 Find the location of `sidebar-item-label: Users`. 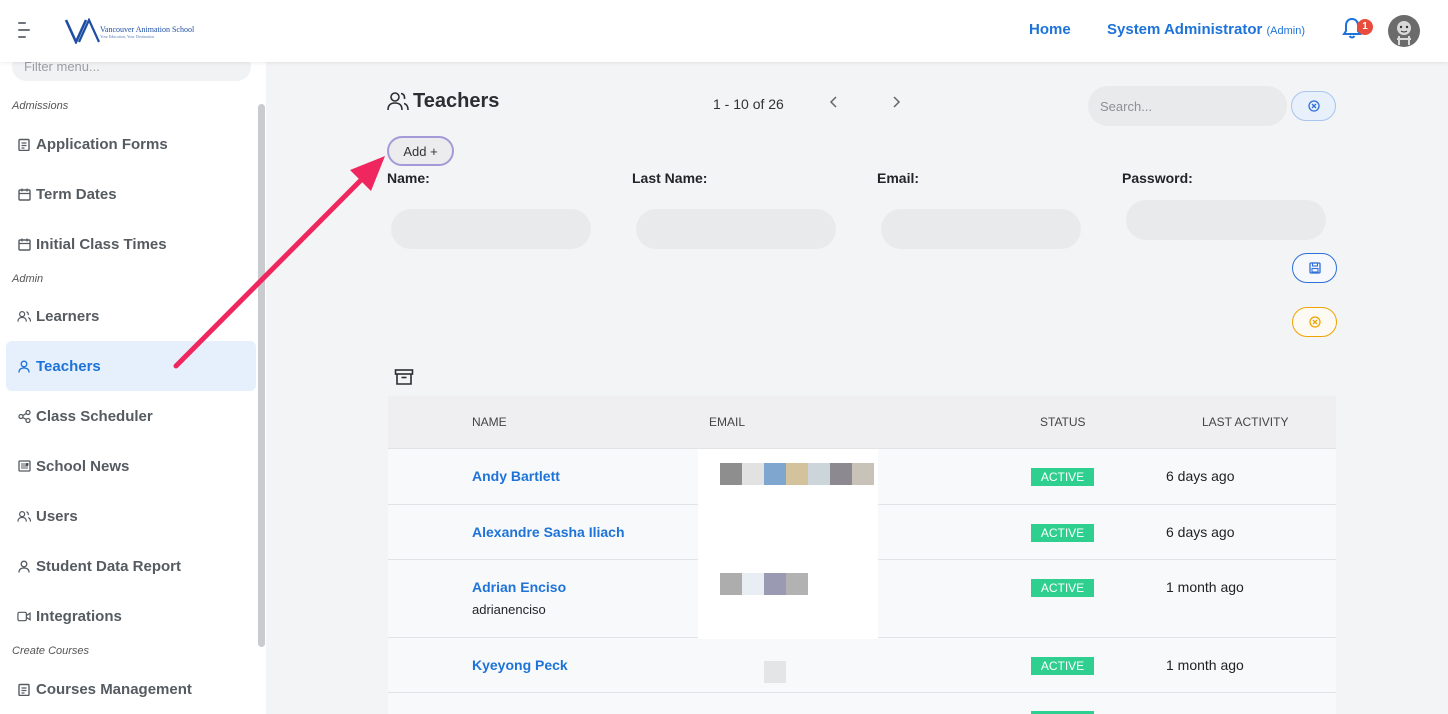

sidebar-item-label: Users is located at coordinates (57, 516).